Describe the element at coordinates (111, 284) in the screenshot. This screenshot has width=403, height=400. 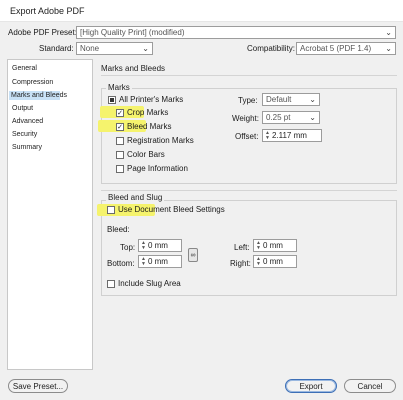
I see `include-slug-checkbox` at that location.